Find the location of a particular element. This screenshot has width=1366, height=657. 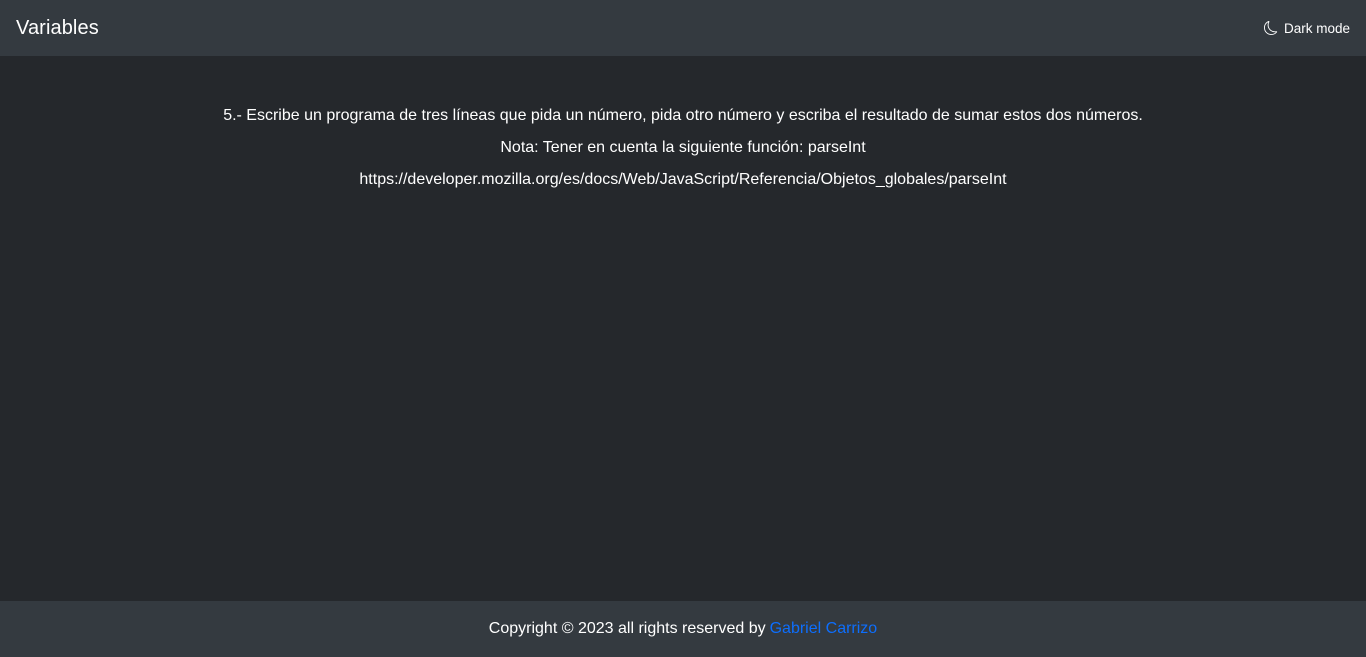

moon-icon is located at coordinates (1270, 28).